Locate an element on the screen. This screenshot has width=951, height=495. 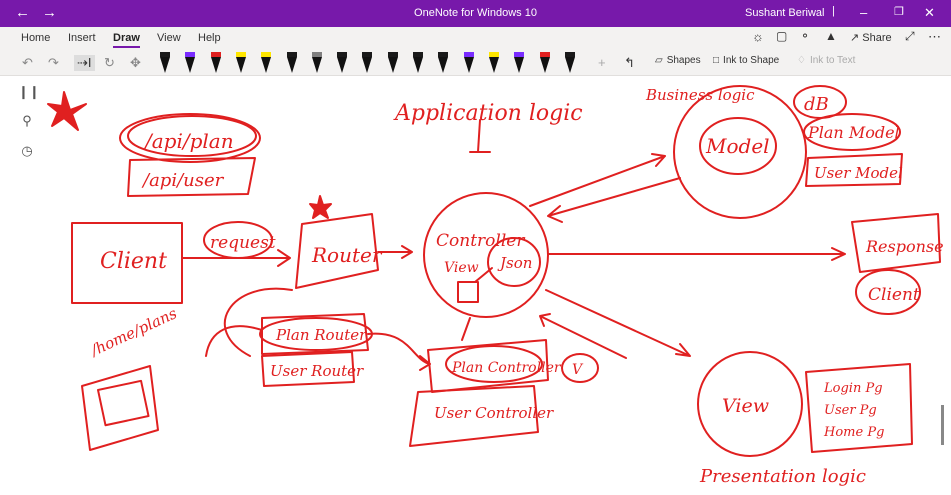
json-text: Json is located at coordinates (514, 263).